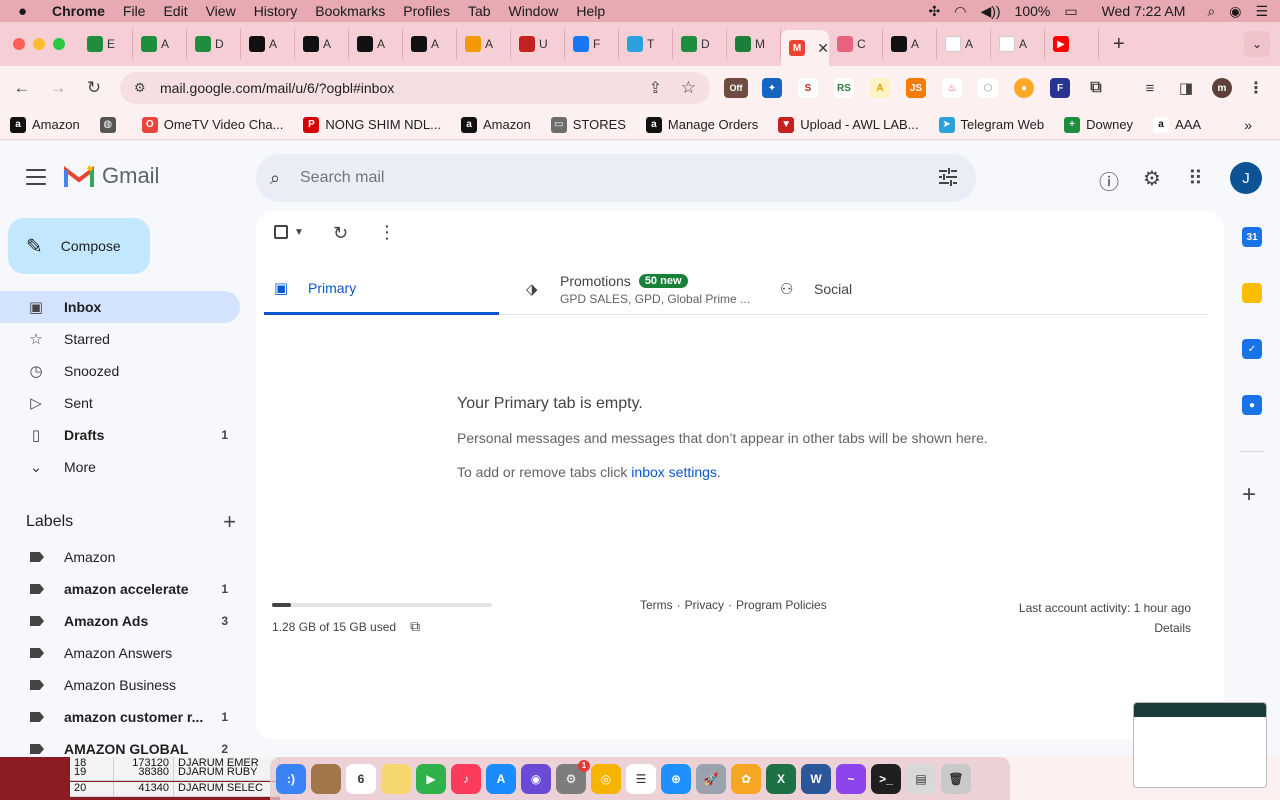 Image resolution: width=1280 pixels, height=800 pixels. I want to click on select-dropdown-icon: ▼, so click(299, 232).